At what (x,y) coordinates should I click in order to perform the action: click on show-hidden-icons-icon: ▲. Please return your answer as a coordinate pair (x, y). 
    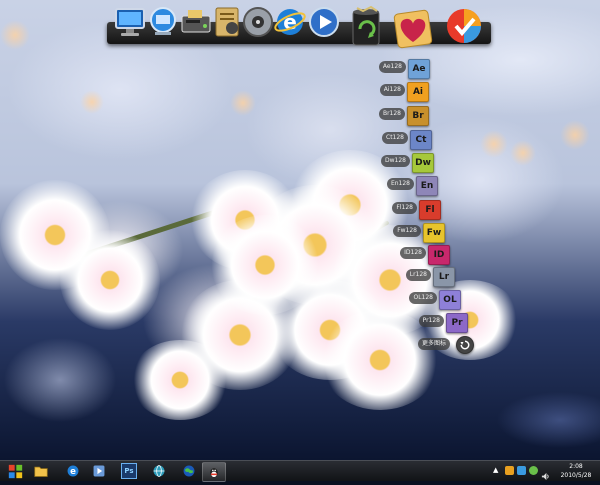
    Looking at the image, I should click on (497, 470).